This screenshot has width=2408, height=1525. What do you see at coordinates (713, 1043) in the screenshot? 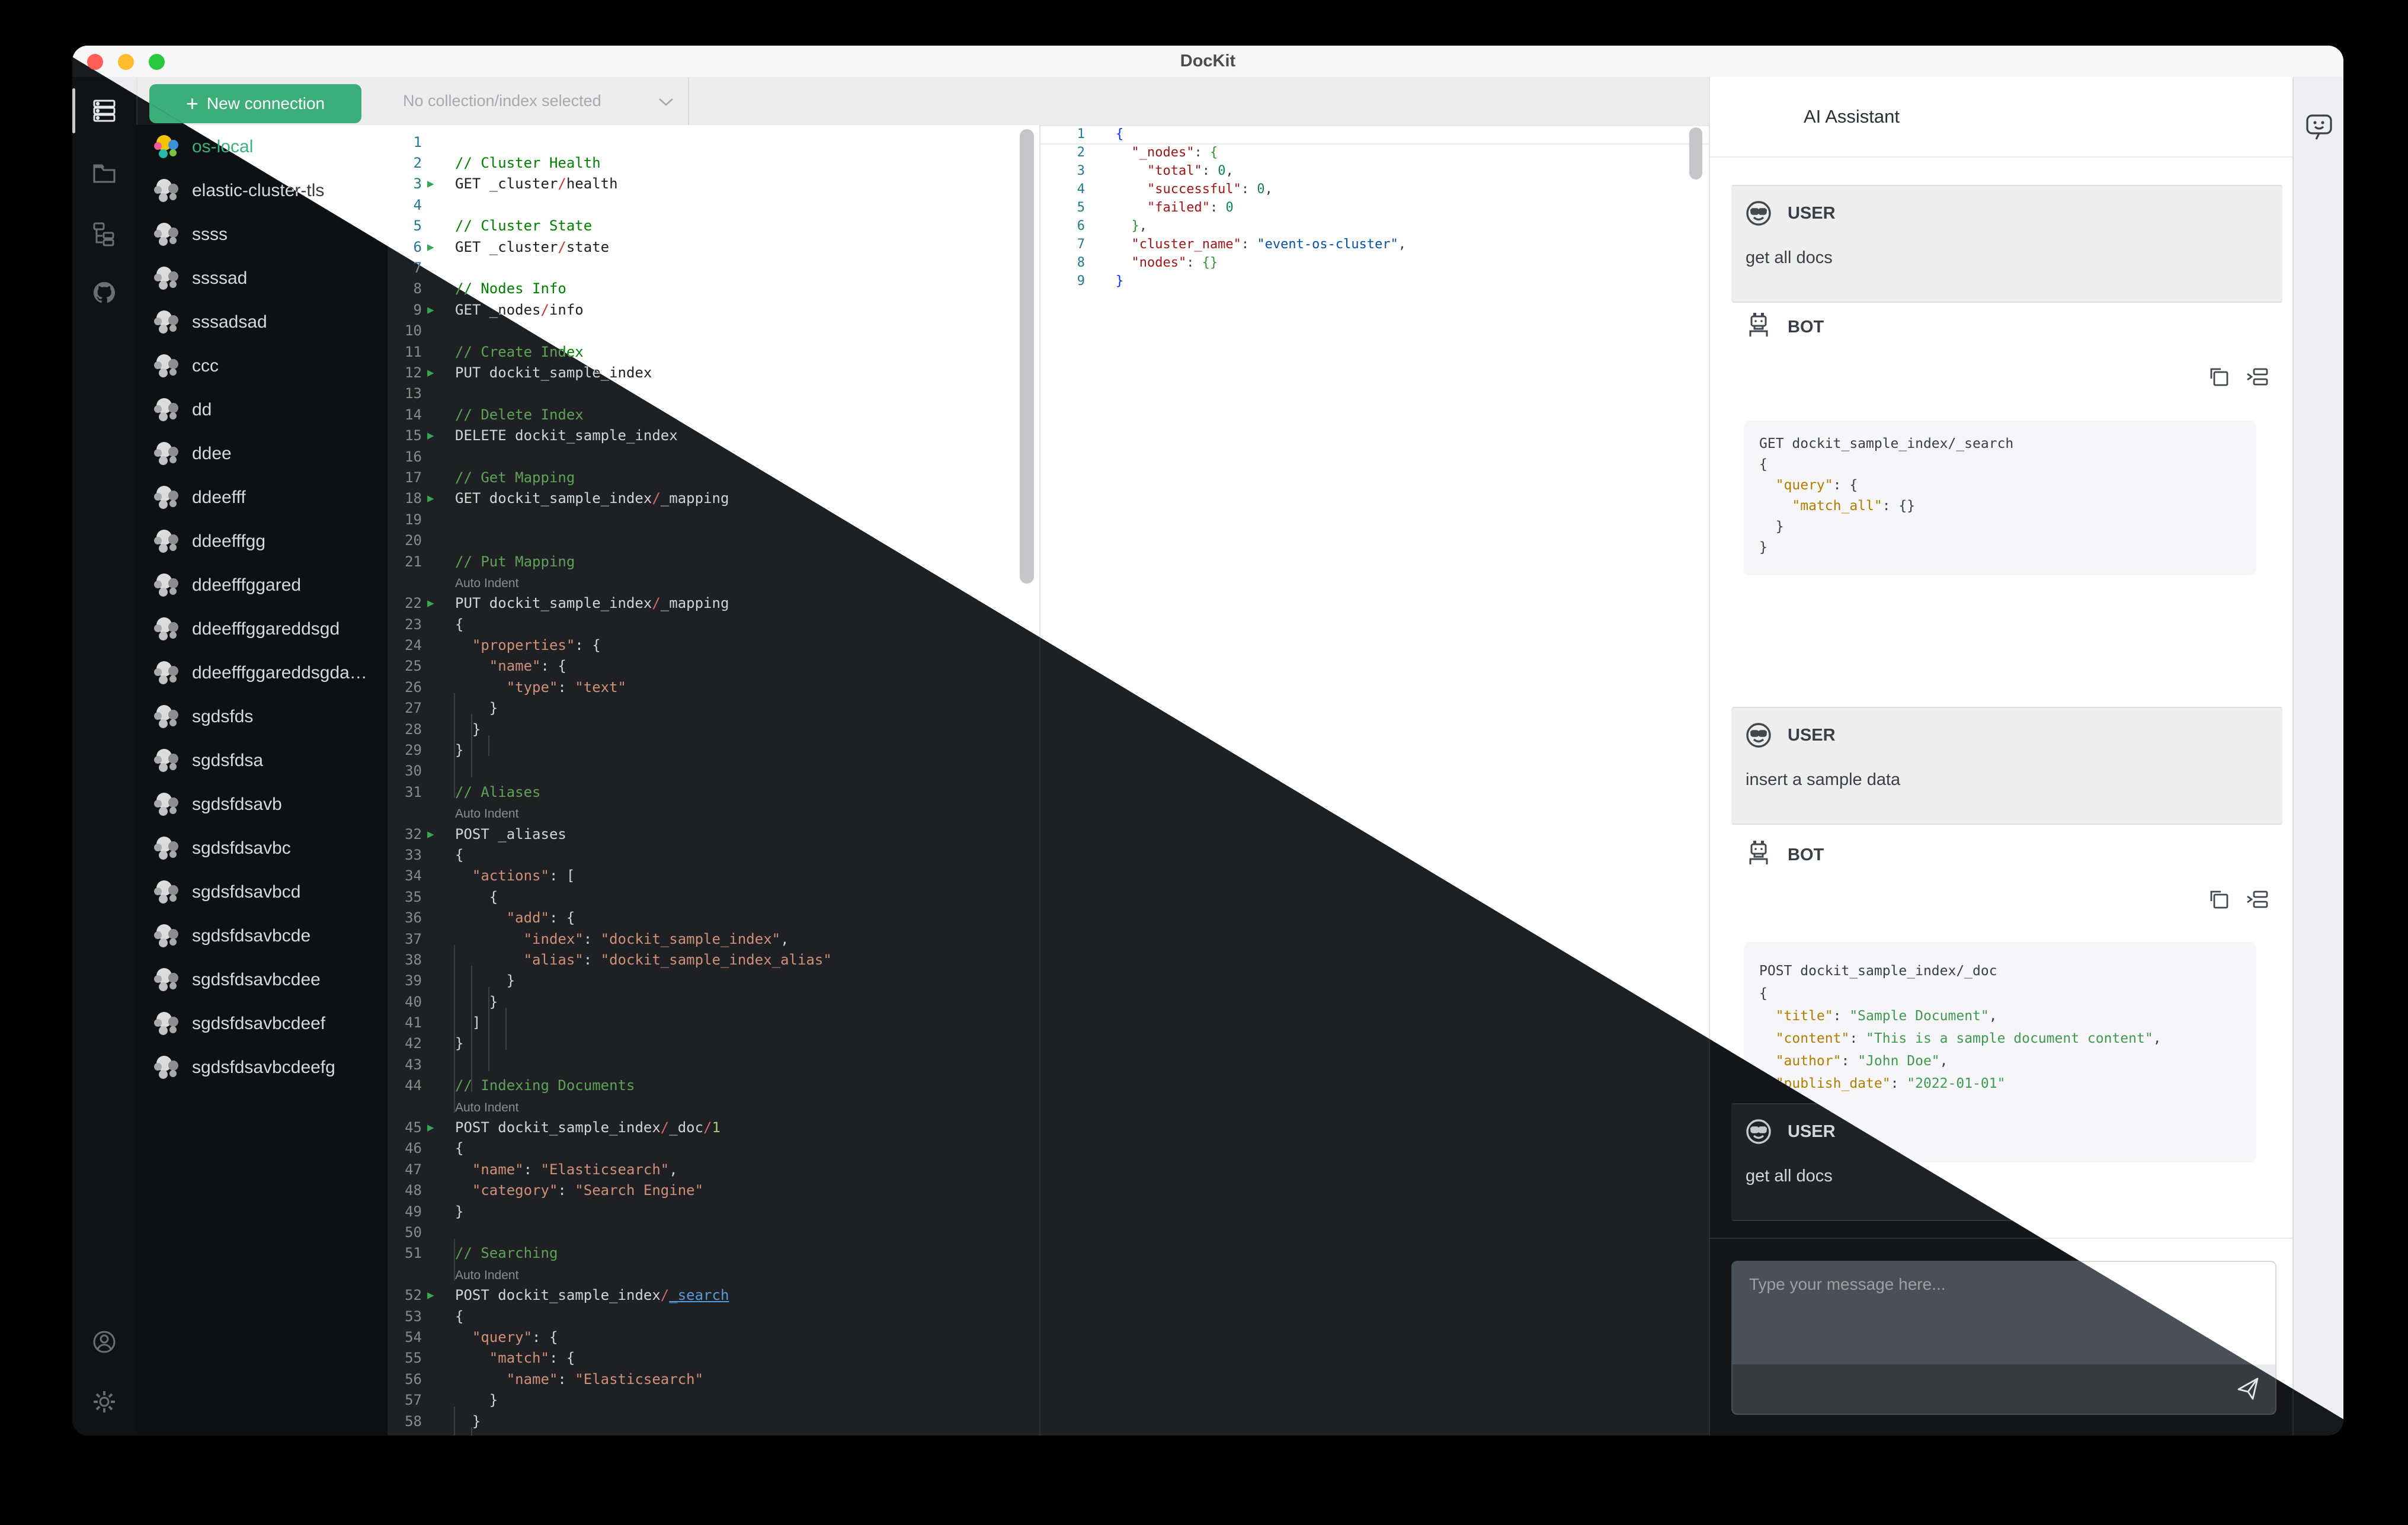
I see `editor-line: 42 ▶ }` at bounding box center [713, 1043].